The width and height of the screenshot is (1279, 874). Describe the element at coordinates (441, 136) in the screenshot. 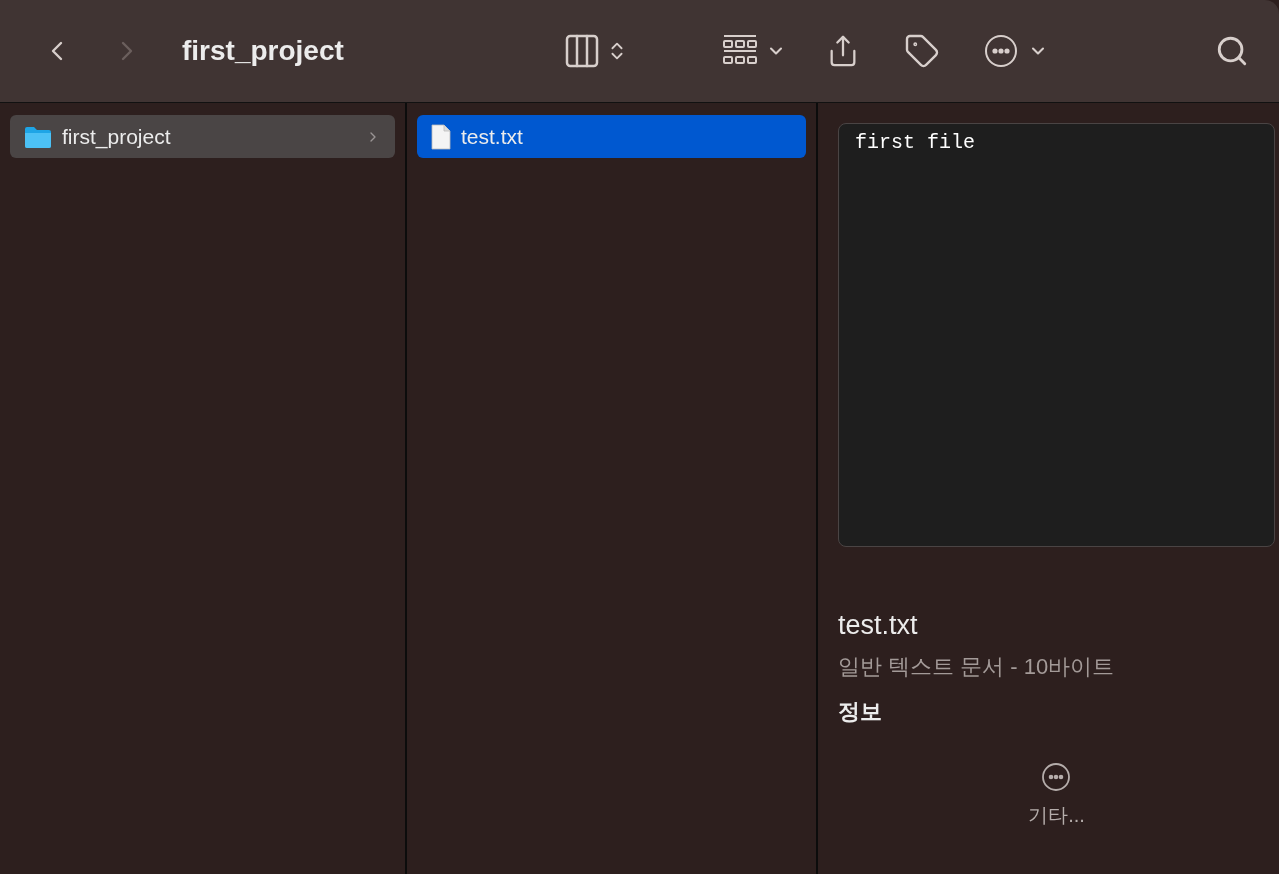

I see `text-file-icon` at that location.